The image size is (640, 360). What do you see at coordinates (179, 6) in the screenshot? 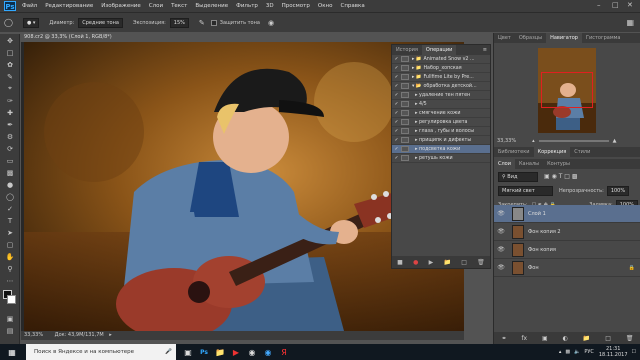
I see `menu-text: Текст` at bounding box center [179, 6].